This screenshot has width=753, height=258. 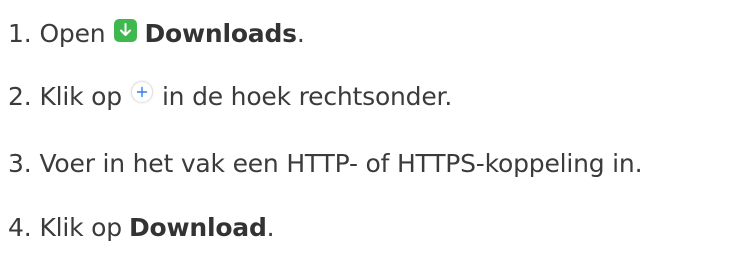 I want to click on step-text: Open, so click(x=72, y=33).